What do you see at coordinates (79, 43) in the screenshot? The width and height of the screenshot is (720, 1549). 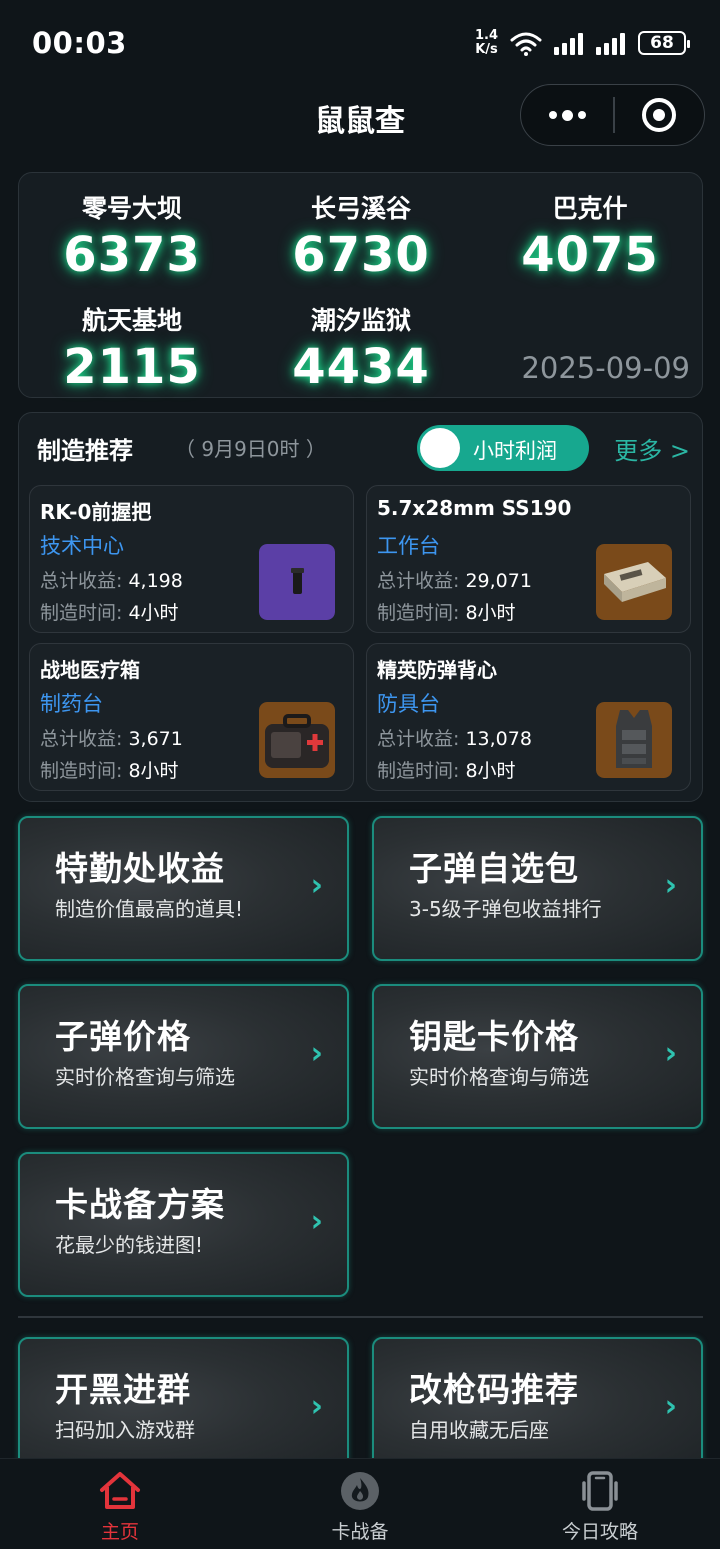 I see `status-time: 00:03` at bounding box center [79, 43].